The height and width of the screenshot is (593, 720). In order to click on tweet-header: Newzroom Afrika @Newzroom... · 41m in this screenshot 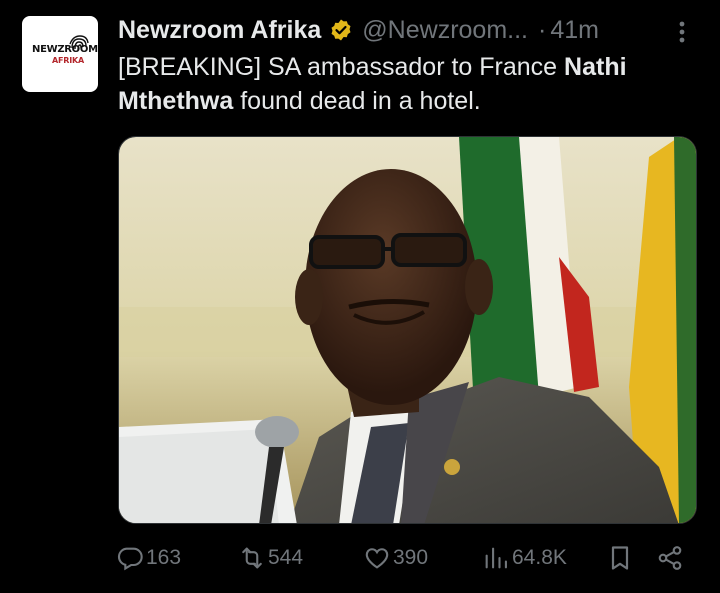, I will do `click(358, 30)`.